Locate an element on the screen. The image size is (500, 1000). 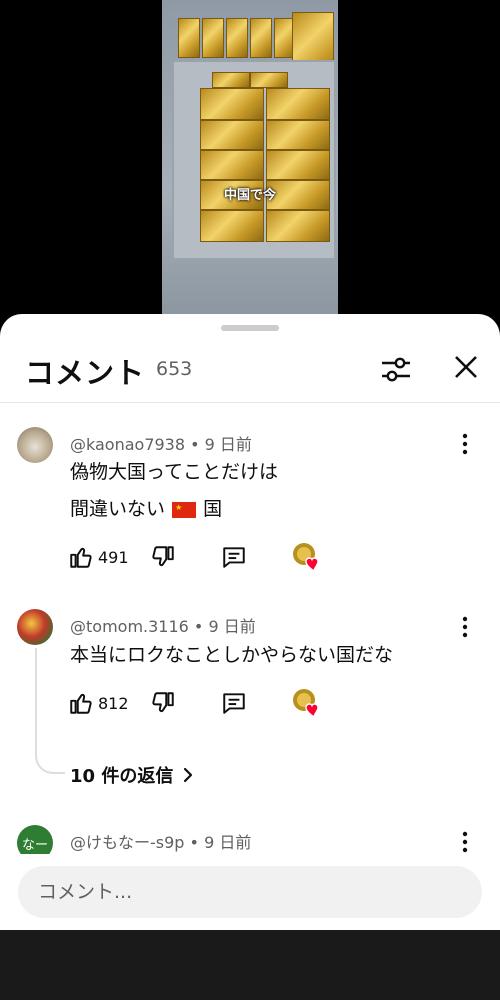
reply-thread-line is located at coordinates (50, 711).